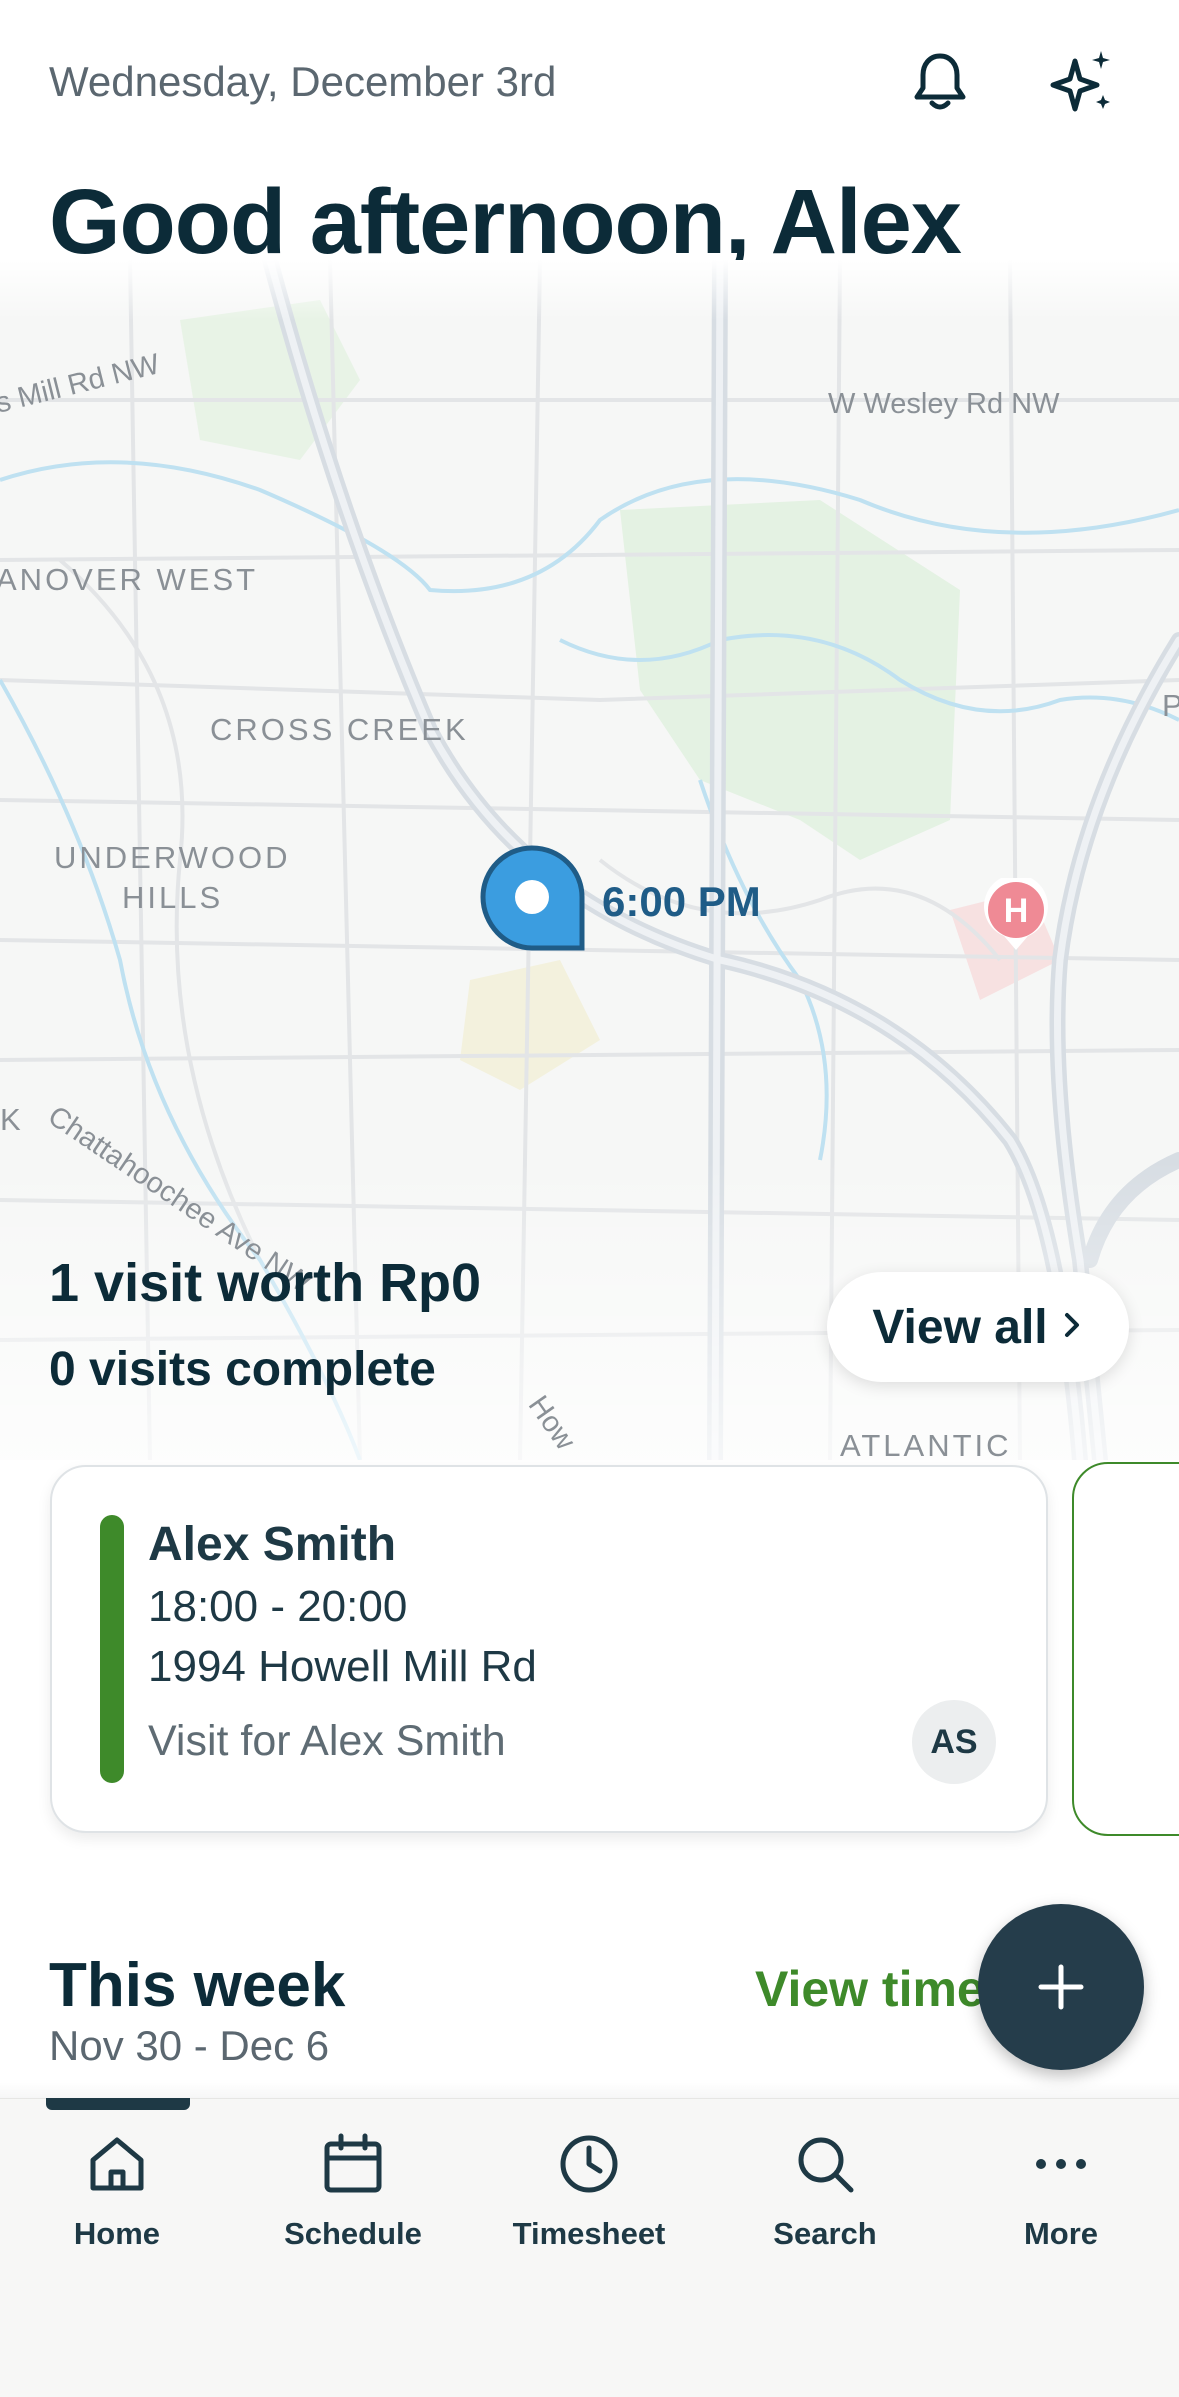 This screenshot has width=1179, height=2397. I want to click on nav-item-search: Search, so click(825, 2191).